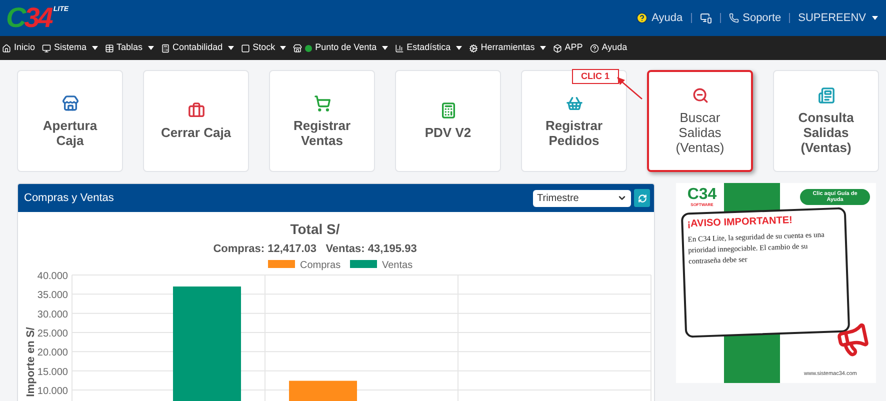 This screenshot has height=401, width=886. Describe the element at coordinates (838, 18) in the screenshot. I see `user-menu: SUPEREENV` at that location.